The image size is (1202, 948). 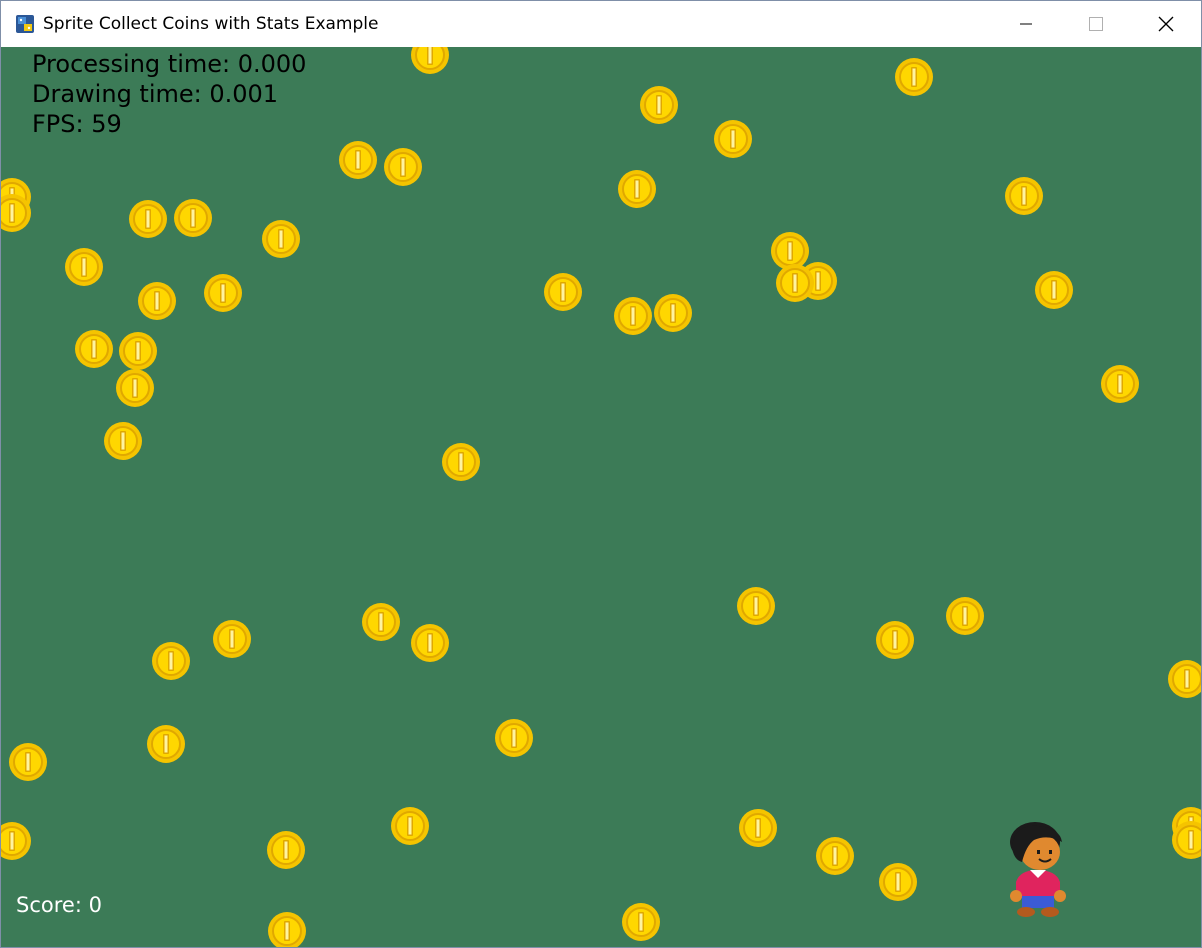 I want to click on player-icon, so click(x=1038, y=869).